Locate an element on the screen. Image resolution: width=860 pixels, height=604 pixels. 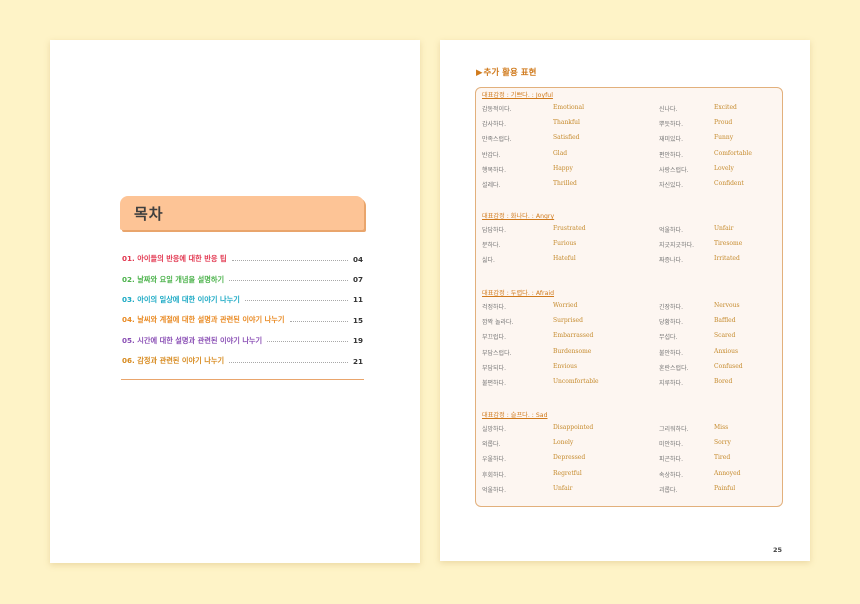
english-word: Lonely is located at coordinates (563, 443).